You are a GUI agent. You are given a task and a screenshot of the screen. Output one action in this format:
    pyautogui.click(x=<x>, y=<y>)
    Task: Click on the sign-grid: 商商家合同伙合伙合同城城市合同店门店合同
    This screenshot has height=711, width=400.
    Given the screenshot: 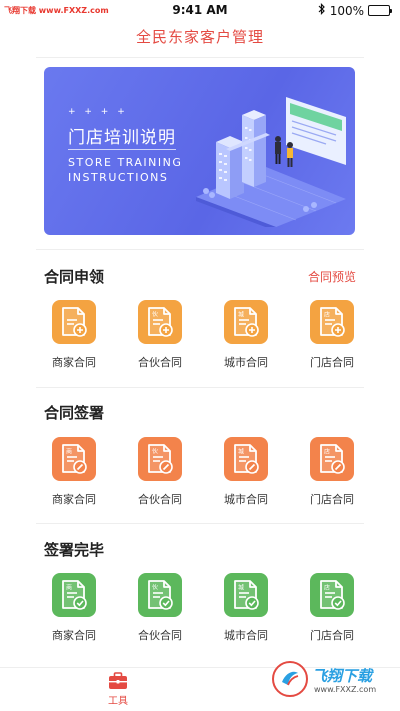 What is the action you would take?
    pyautogui.click(x=203, y=472)
    